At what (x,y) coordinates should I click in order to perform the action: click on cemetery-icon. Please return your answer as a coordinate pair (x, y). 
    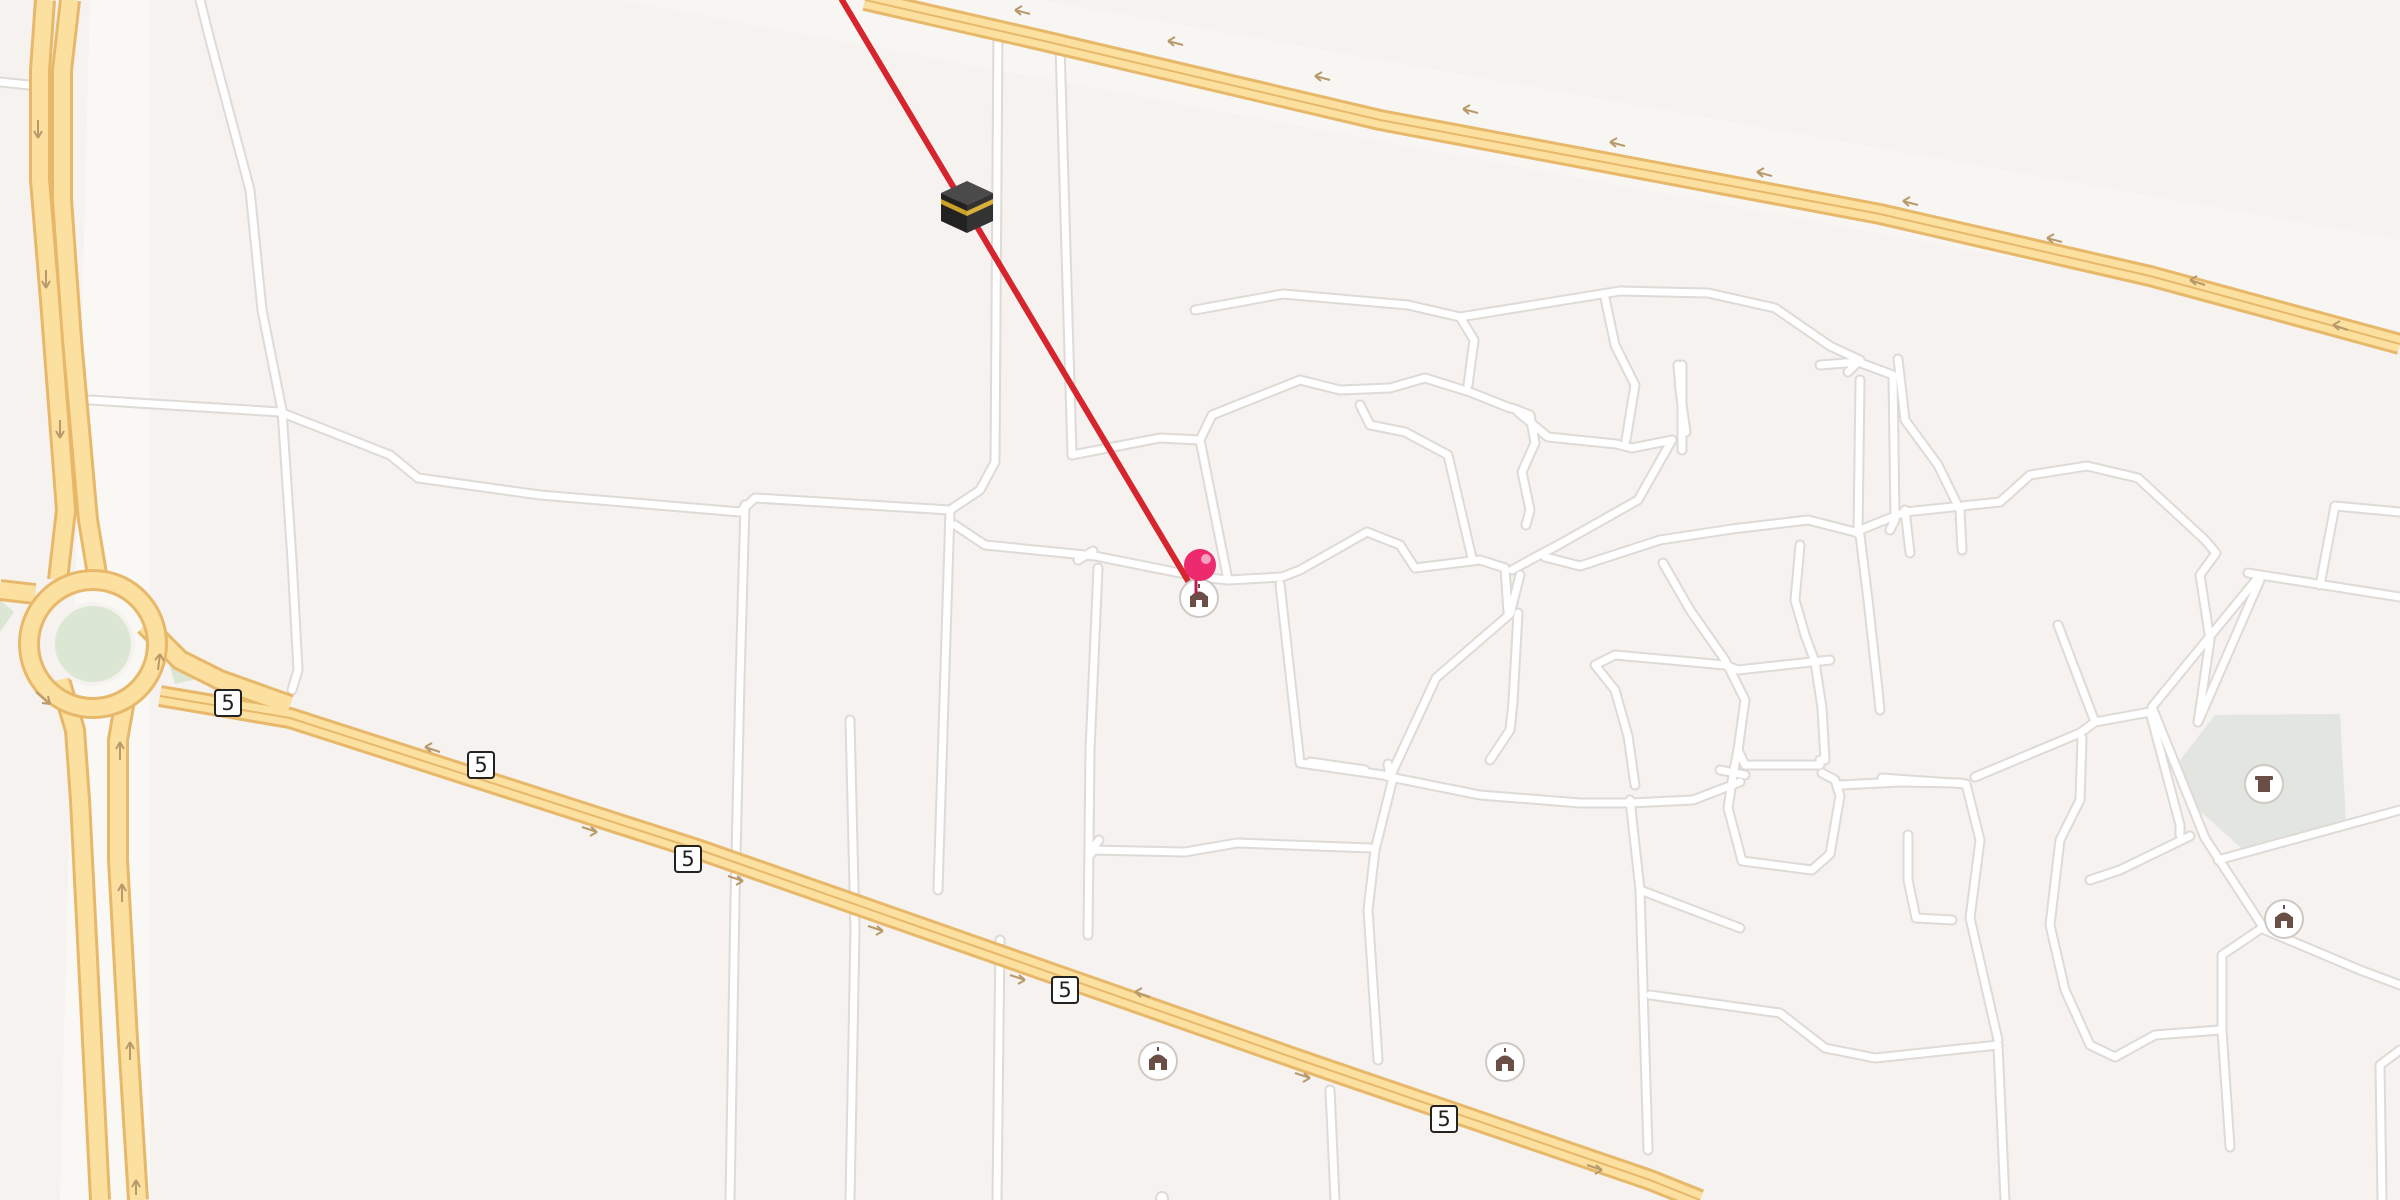
    Looking at the image, I should click on (2264, 784).